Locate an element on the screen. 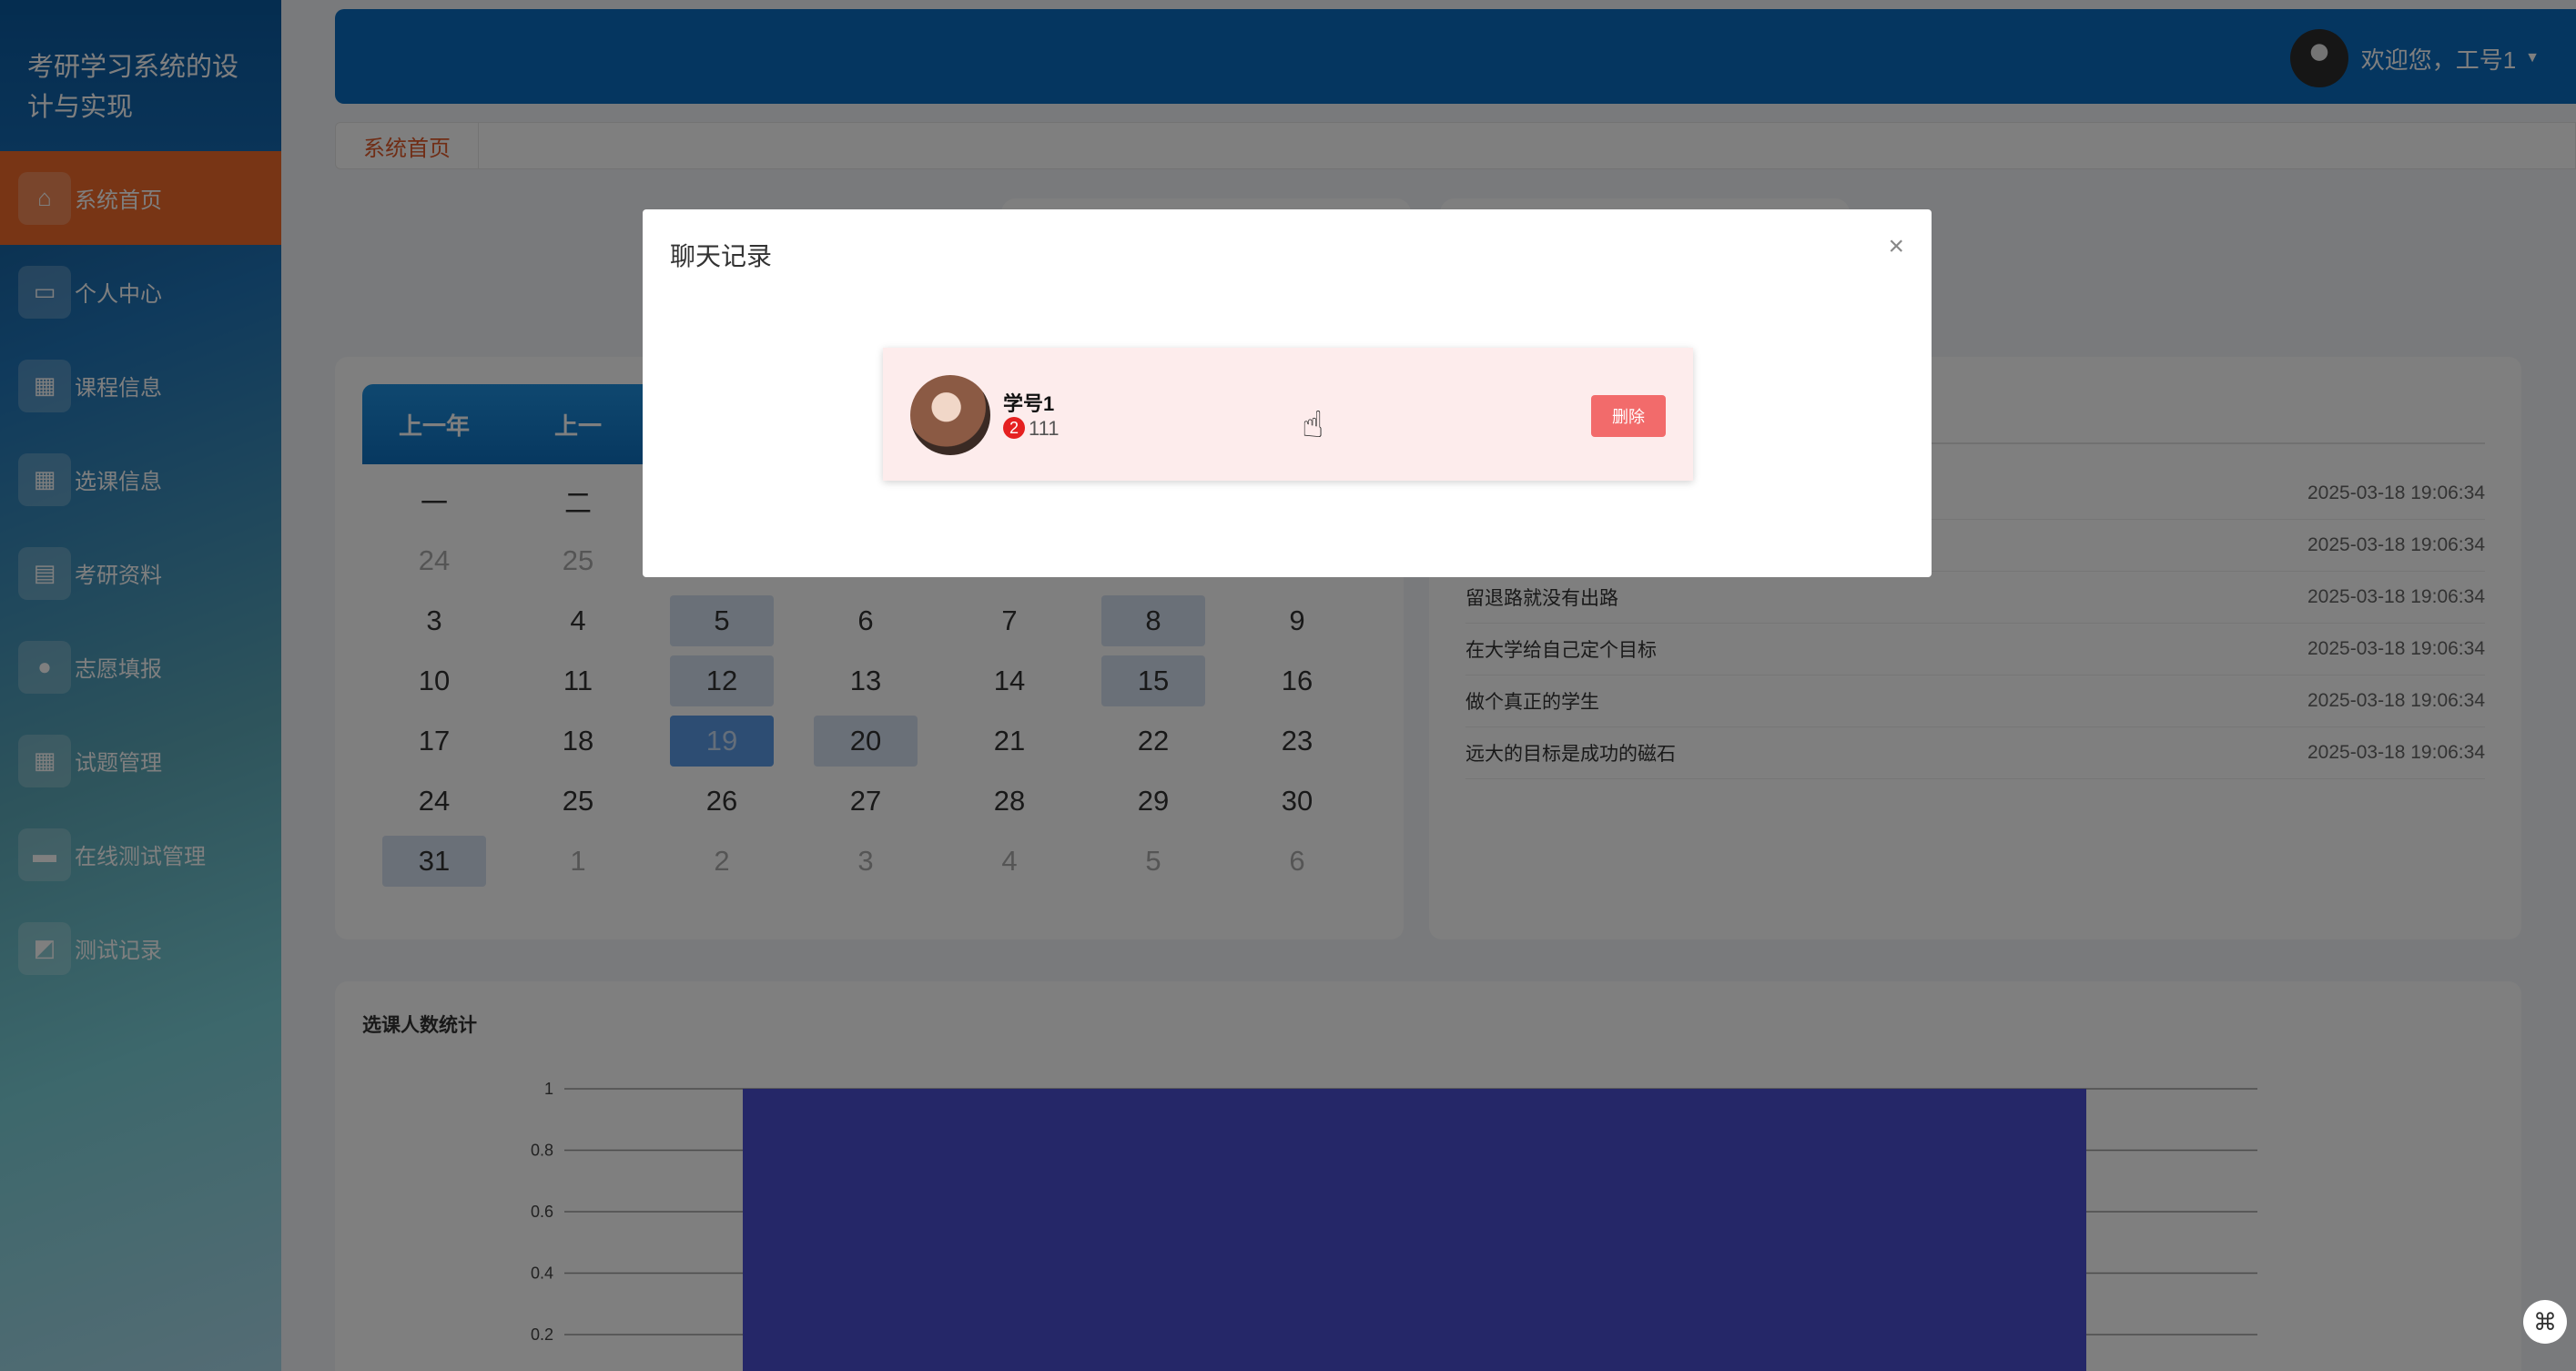 Image resolution: width=2576 pixels, height=1371 pixels. avatar is located at coordinates (950, 415).